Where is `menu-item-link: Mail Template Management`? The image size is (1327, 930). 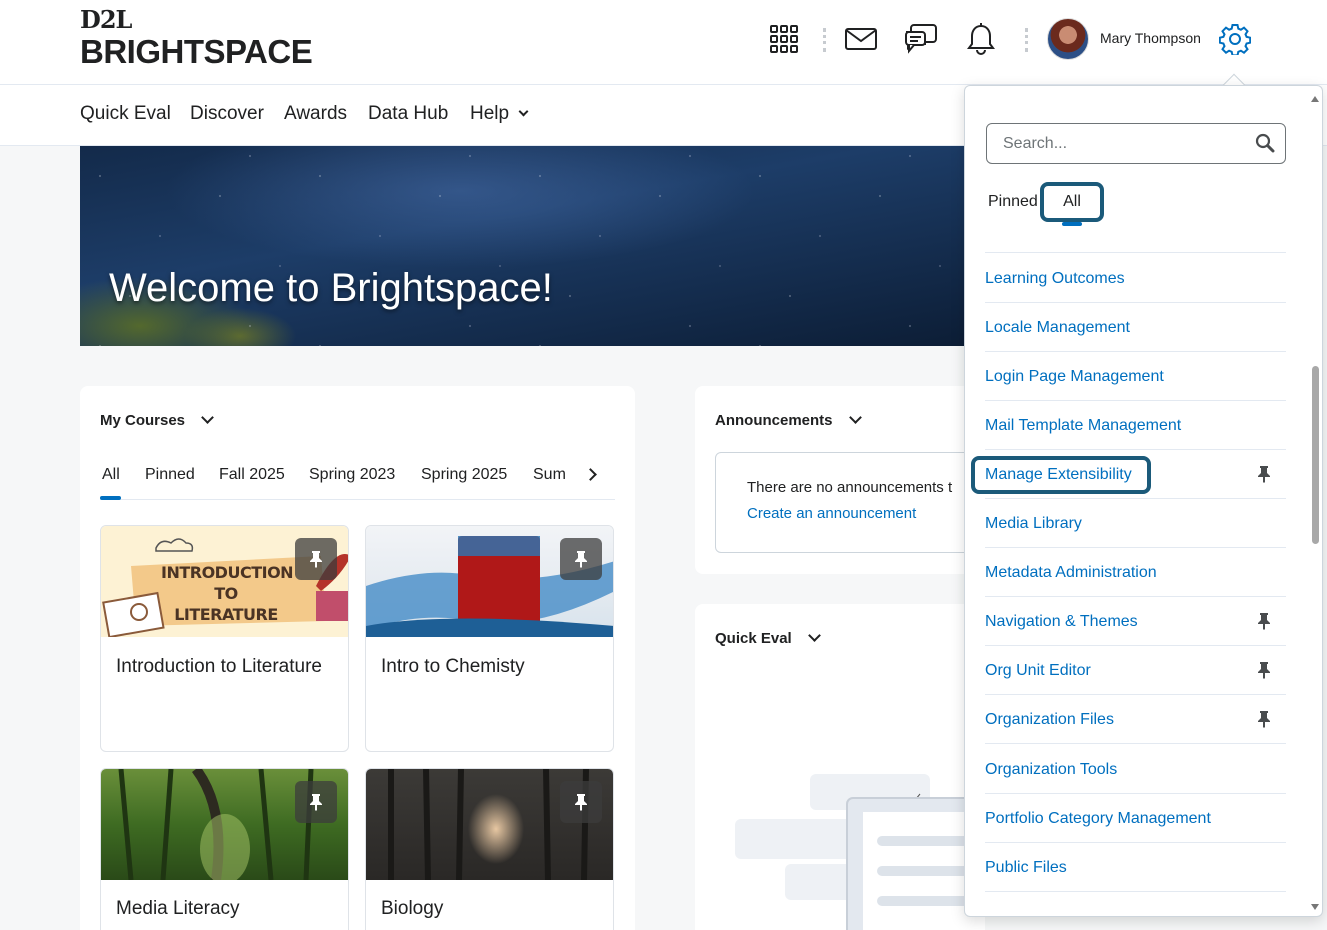
menu-item-link: Mail Template Management is located at coordinates (1083, 426).